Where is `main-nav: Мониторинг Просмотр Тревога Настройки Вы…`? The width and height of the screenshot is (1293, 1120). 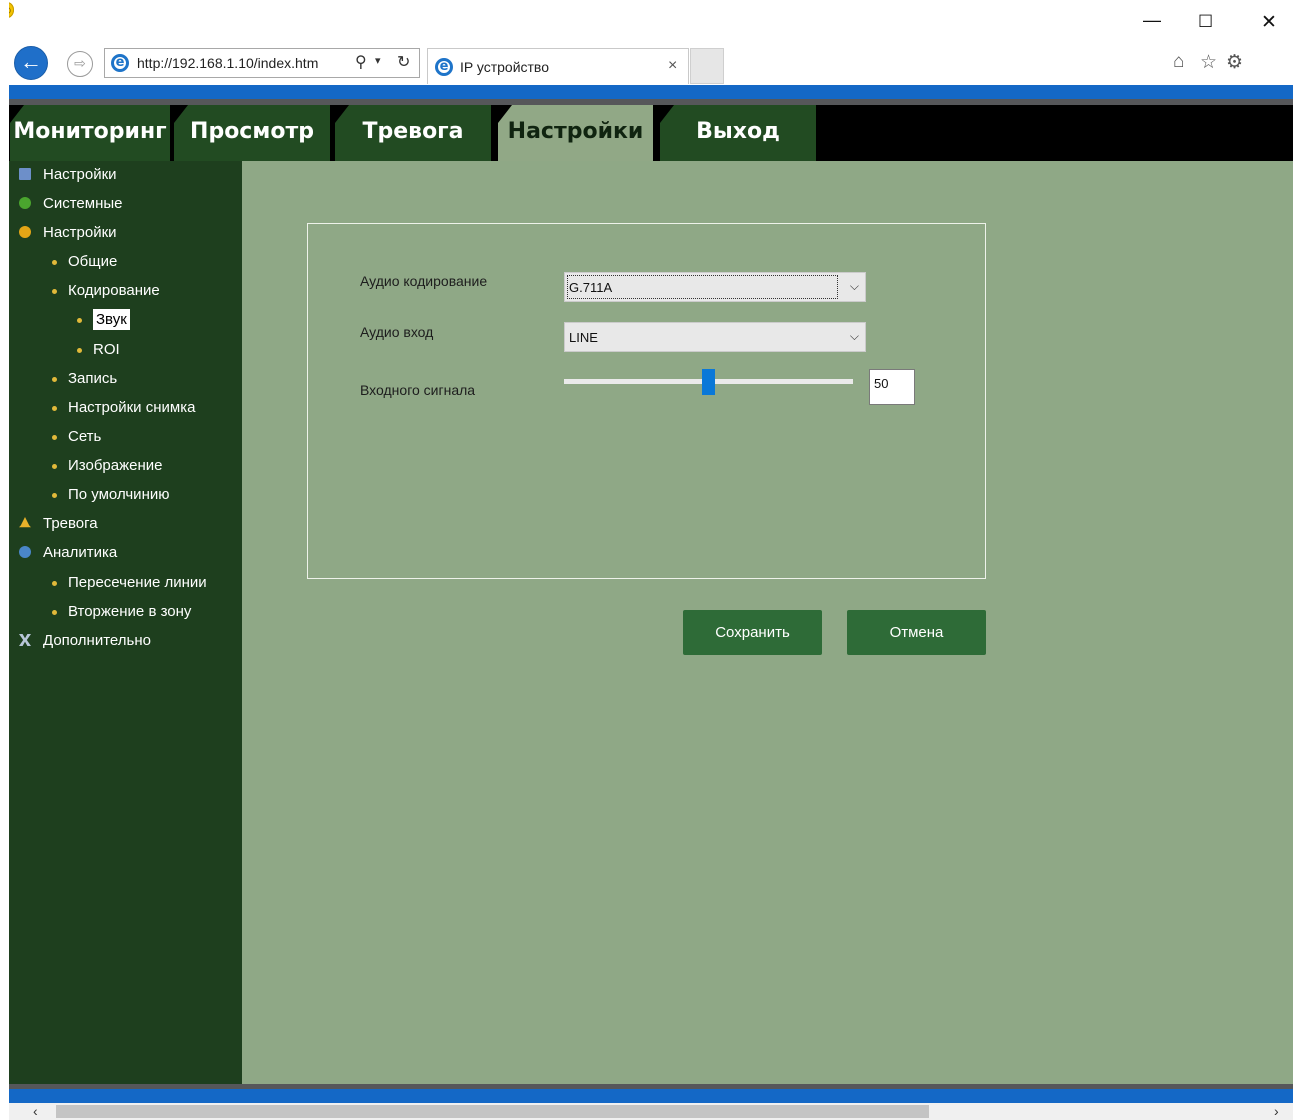
main-nav: Мониторинг Просмотр Тревога Настройки Вы… is located at coordinates (651, 133).